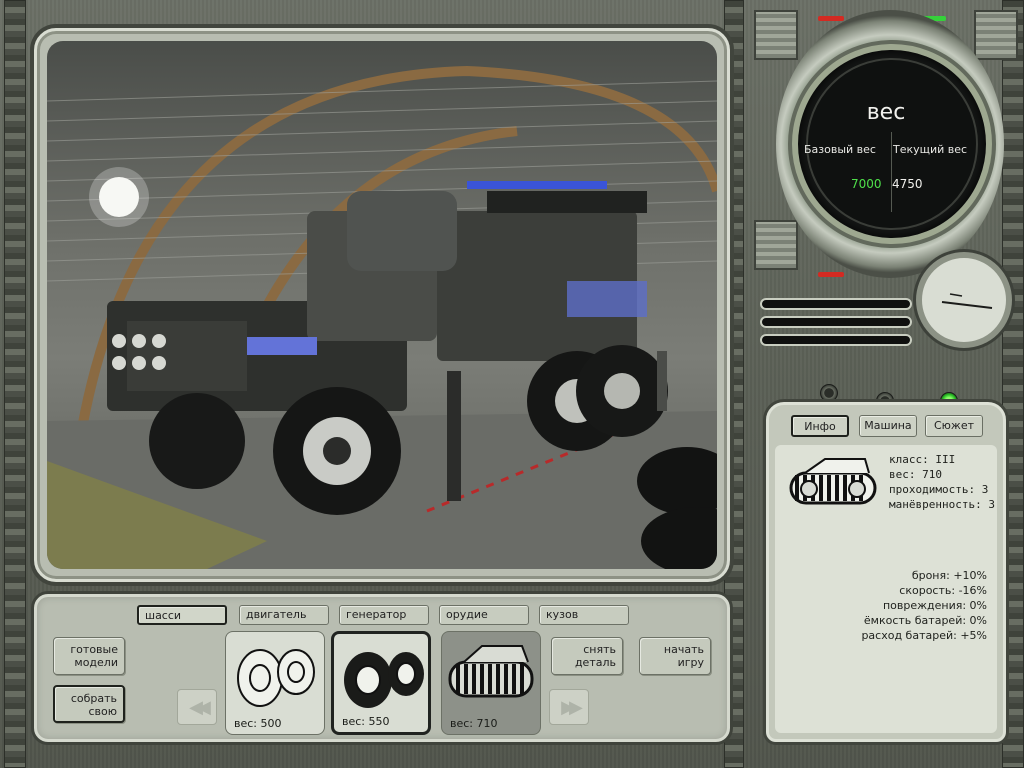 The width and height of the screenshot is (1024, 768). I want to click on spec-passability: проходимость: 3, so click(939, 489).